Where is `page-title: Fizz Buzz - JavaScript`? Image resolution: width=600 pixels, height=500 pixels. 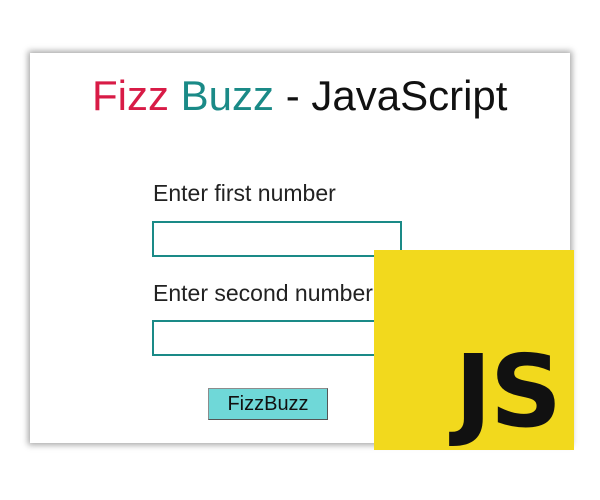 page-title: Fizz Buzz - JavaScript is located at coordinates (299, 96).